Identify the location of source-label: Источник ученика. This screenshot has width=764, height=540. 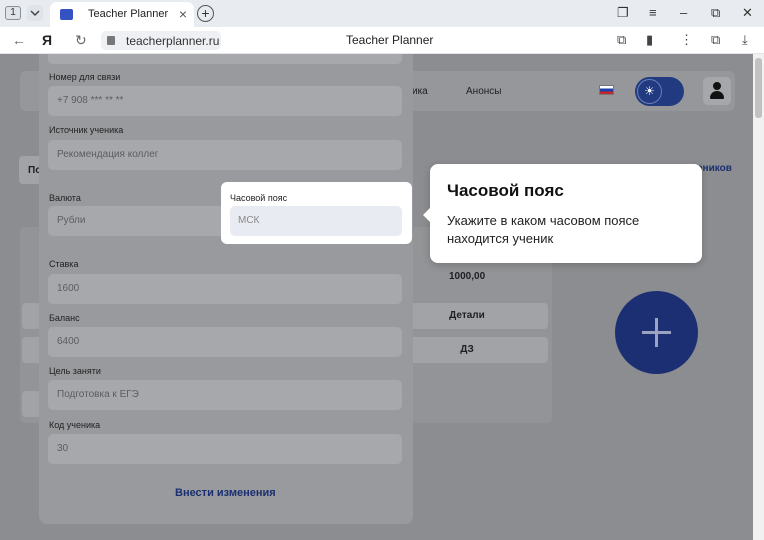
(86, 130).